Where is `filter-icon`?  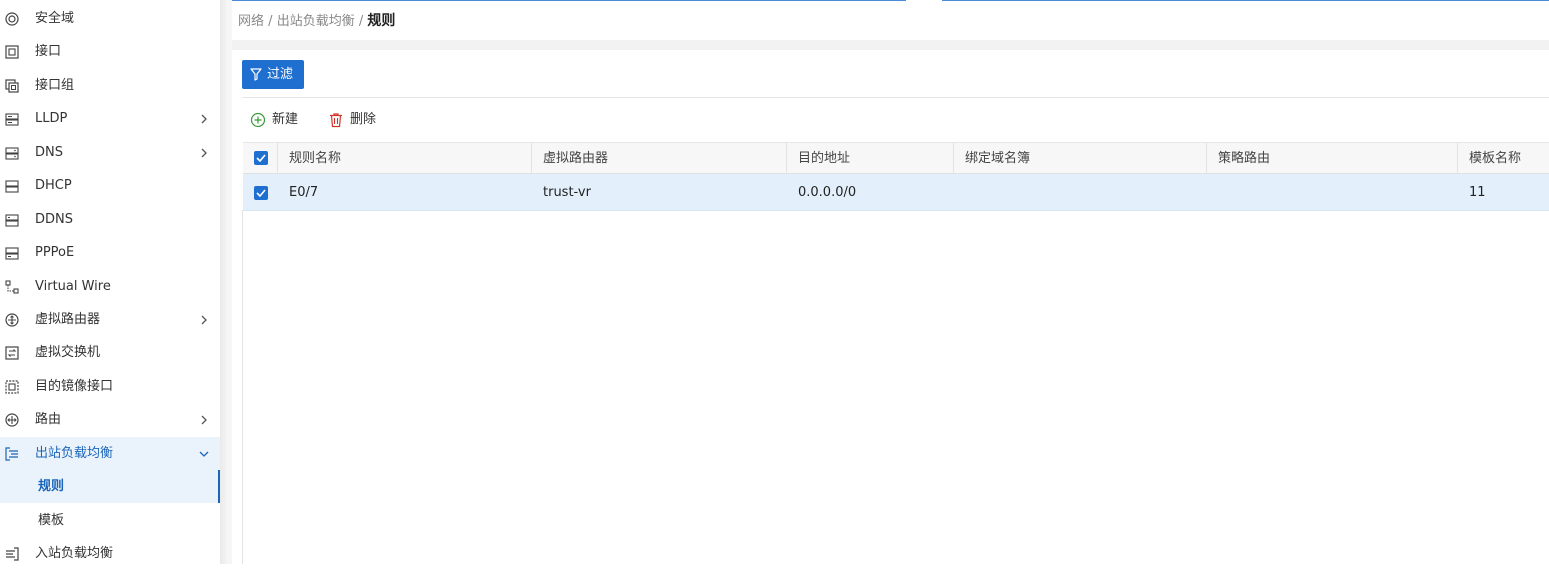
filter-icon is located at coordinates (256, 74).